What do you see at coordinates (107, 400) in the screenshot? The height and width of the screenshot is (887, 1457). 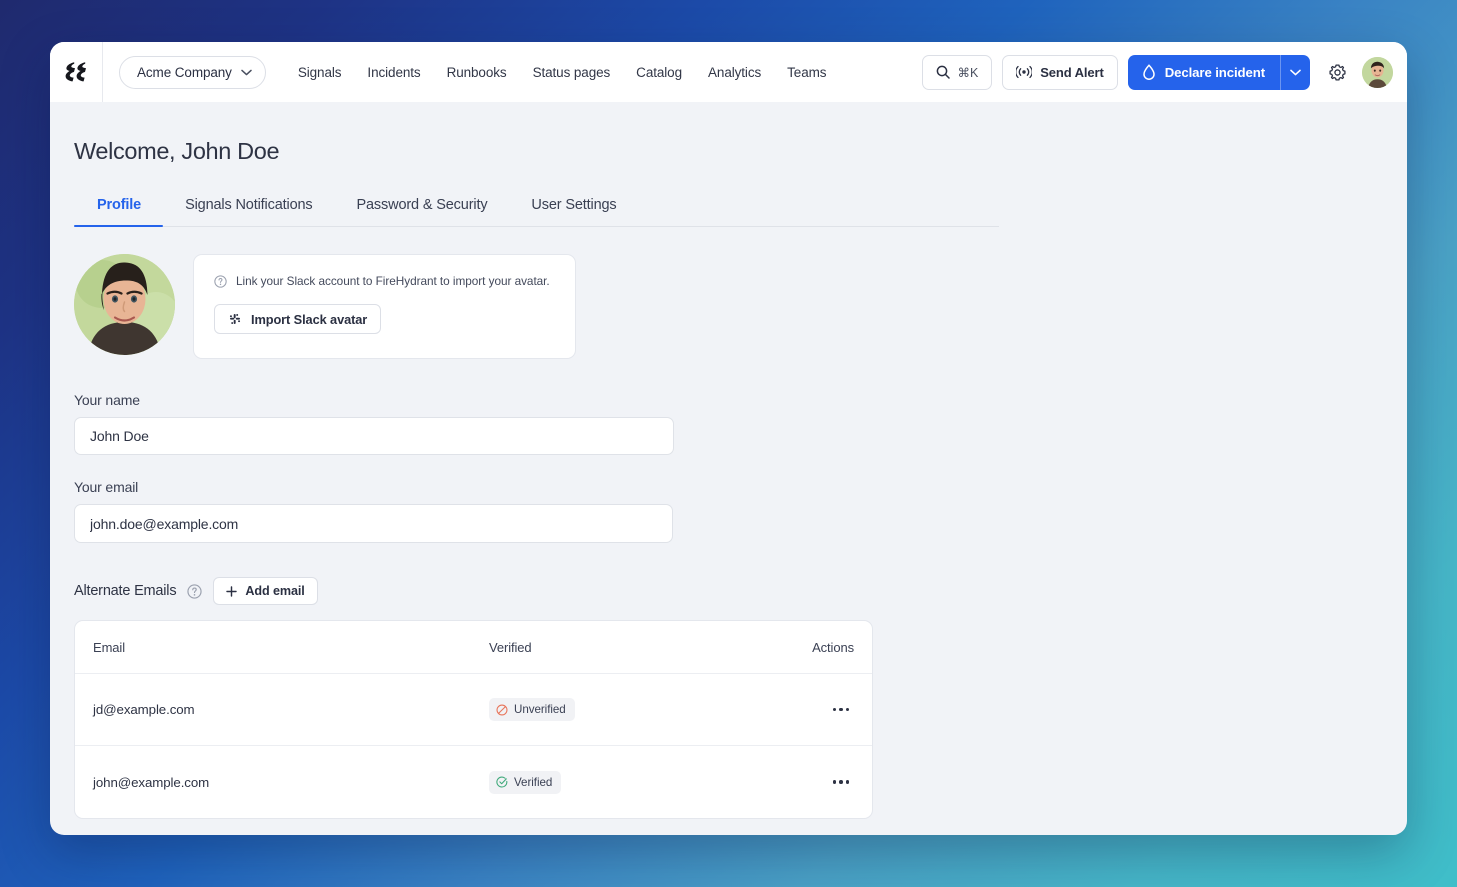 I see `name-field-label: Your name` at bounding box center [107, 400].